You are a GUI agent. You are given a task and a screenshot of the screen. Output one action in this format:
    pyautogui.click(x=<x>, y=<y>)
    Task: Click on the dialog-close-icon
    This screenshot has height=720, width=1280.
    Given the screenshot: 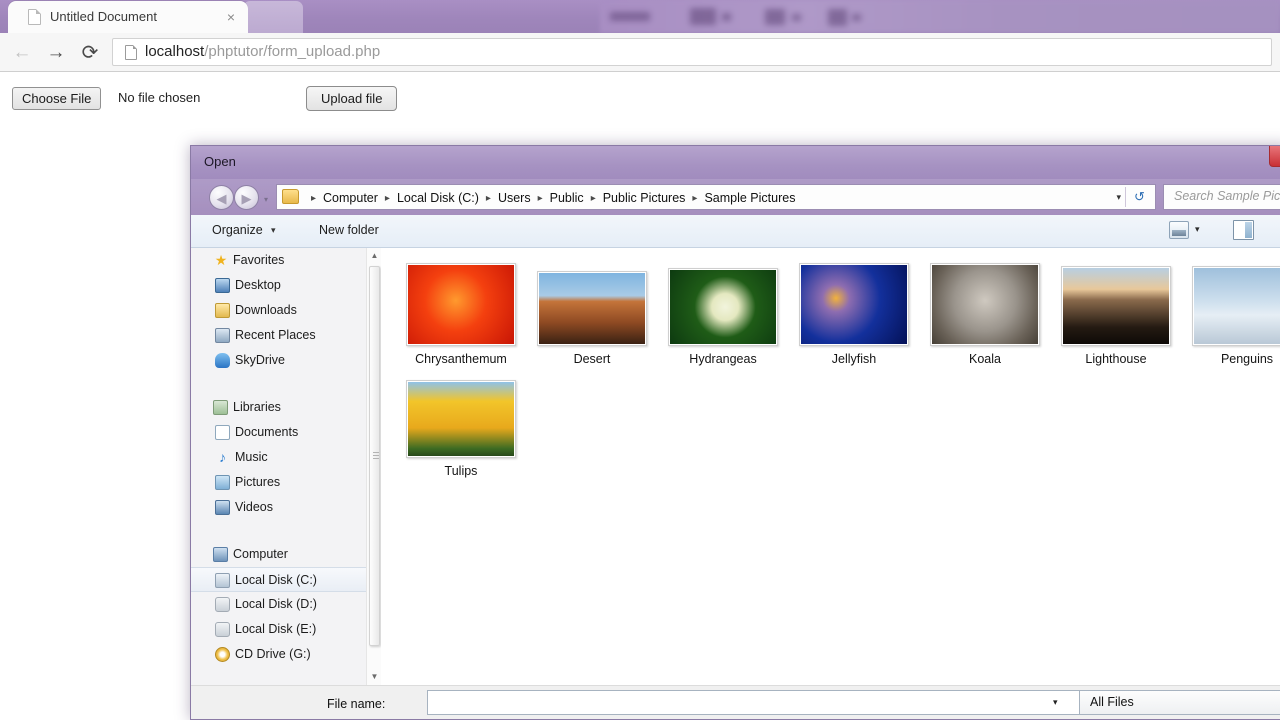 What is the action you would take?
    pyautogui.click(x=1274, y=156)
    